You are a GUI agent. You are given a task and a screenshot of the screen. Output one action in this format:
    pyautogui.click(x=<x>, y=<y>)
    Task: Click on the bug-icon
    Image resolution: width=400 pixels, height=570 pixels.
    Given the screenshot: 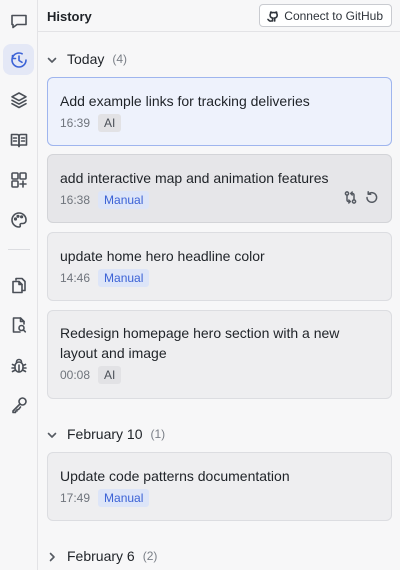 What is the action you would take?
    pyautogui.click(x=18, y=364)
    